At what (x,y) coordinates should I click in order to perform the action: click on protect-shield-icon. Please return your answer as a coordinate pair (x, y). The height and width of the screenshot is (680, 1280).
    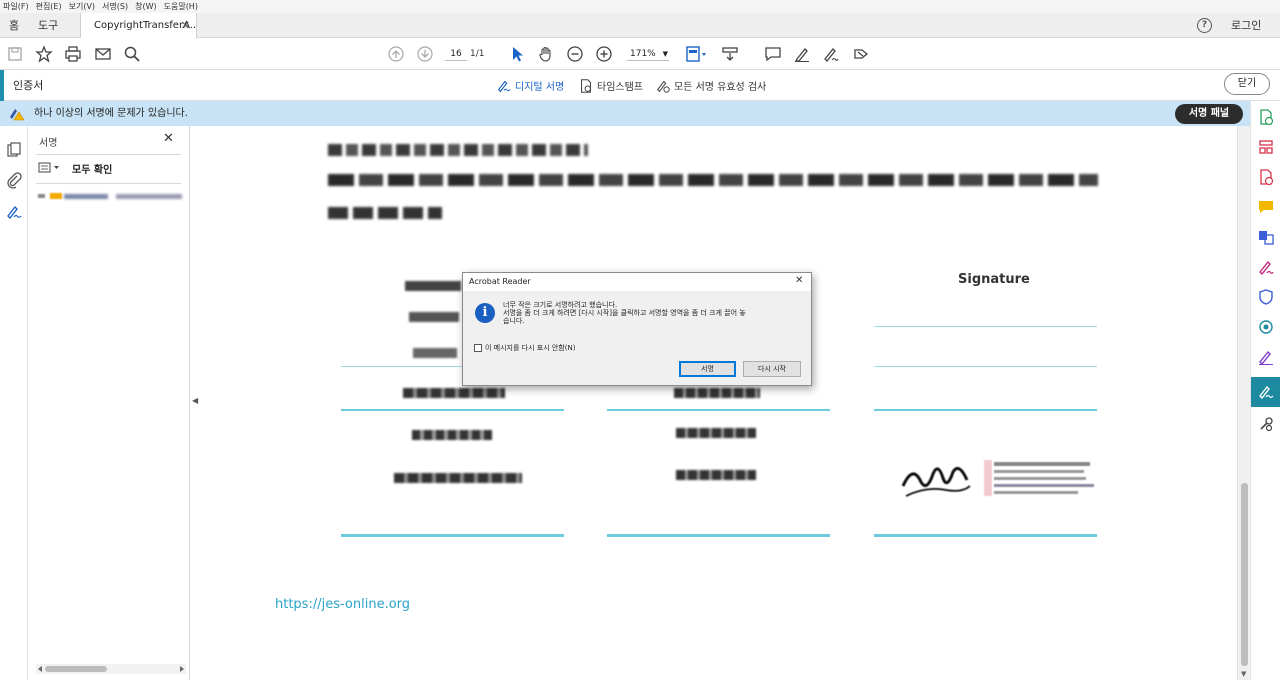
    Looking at the image, I should click on (1266, 297).